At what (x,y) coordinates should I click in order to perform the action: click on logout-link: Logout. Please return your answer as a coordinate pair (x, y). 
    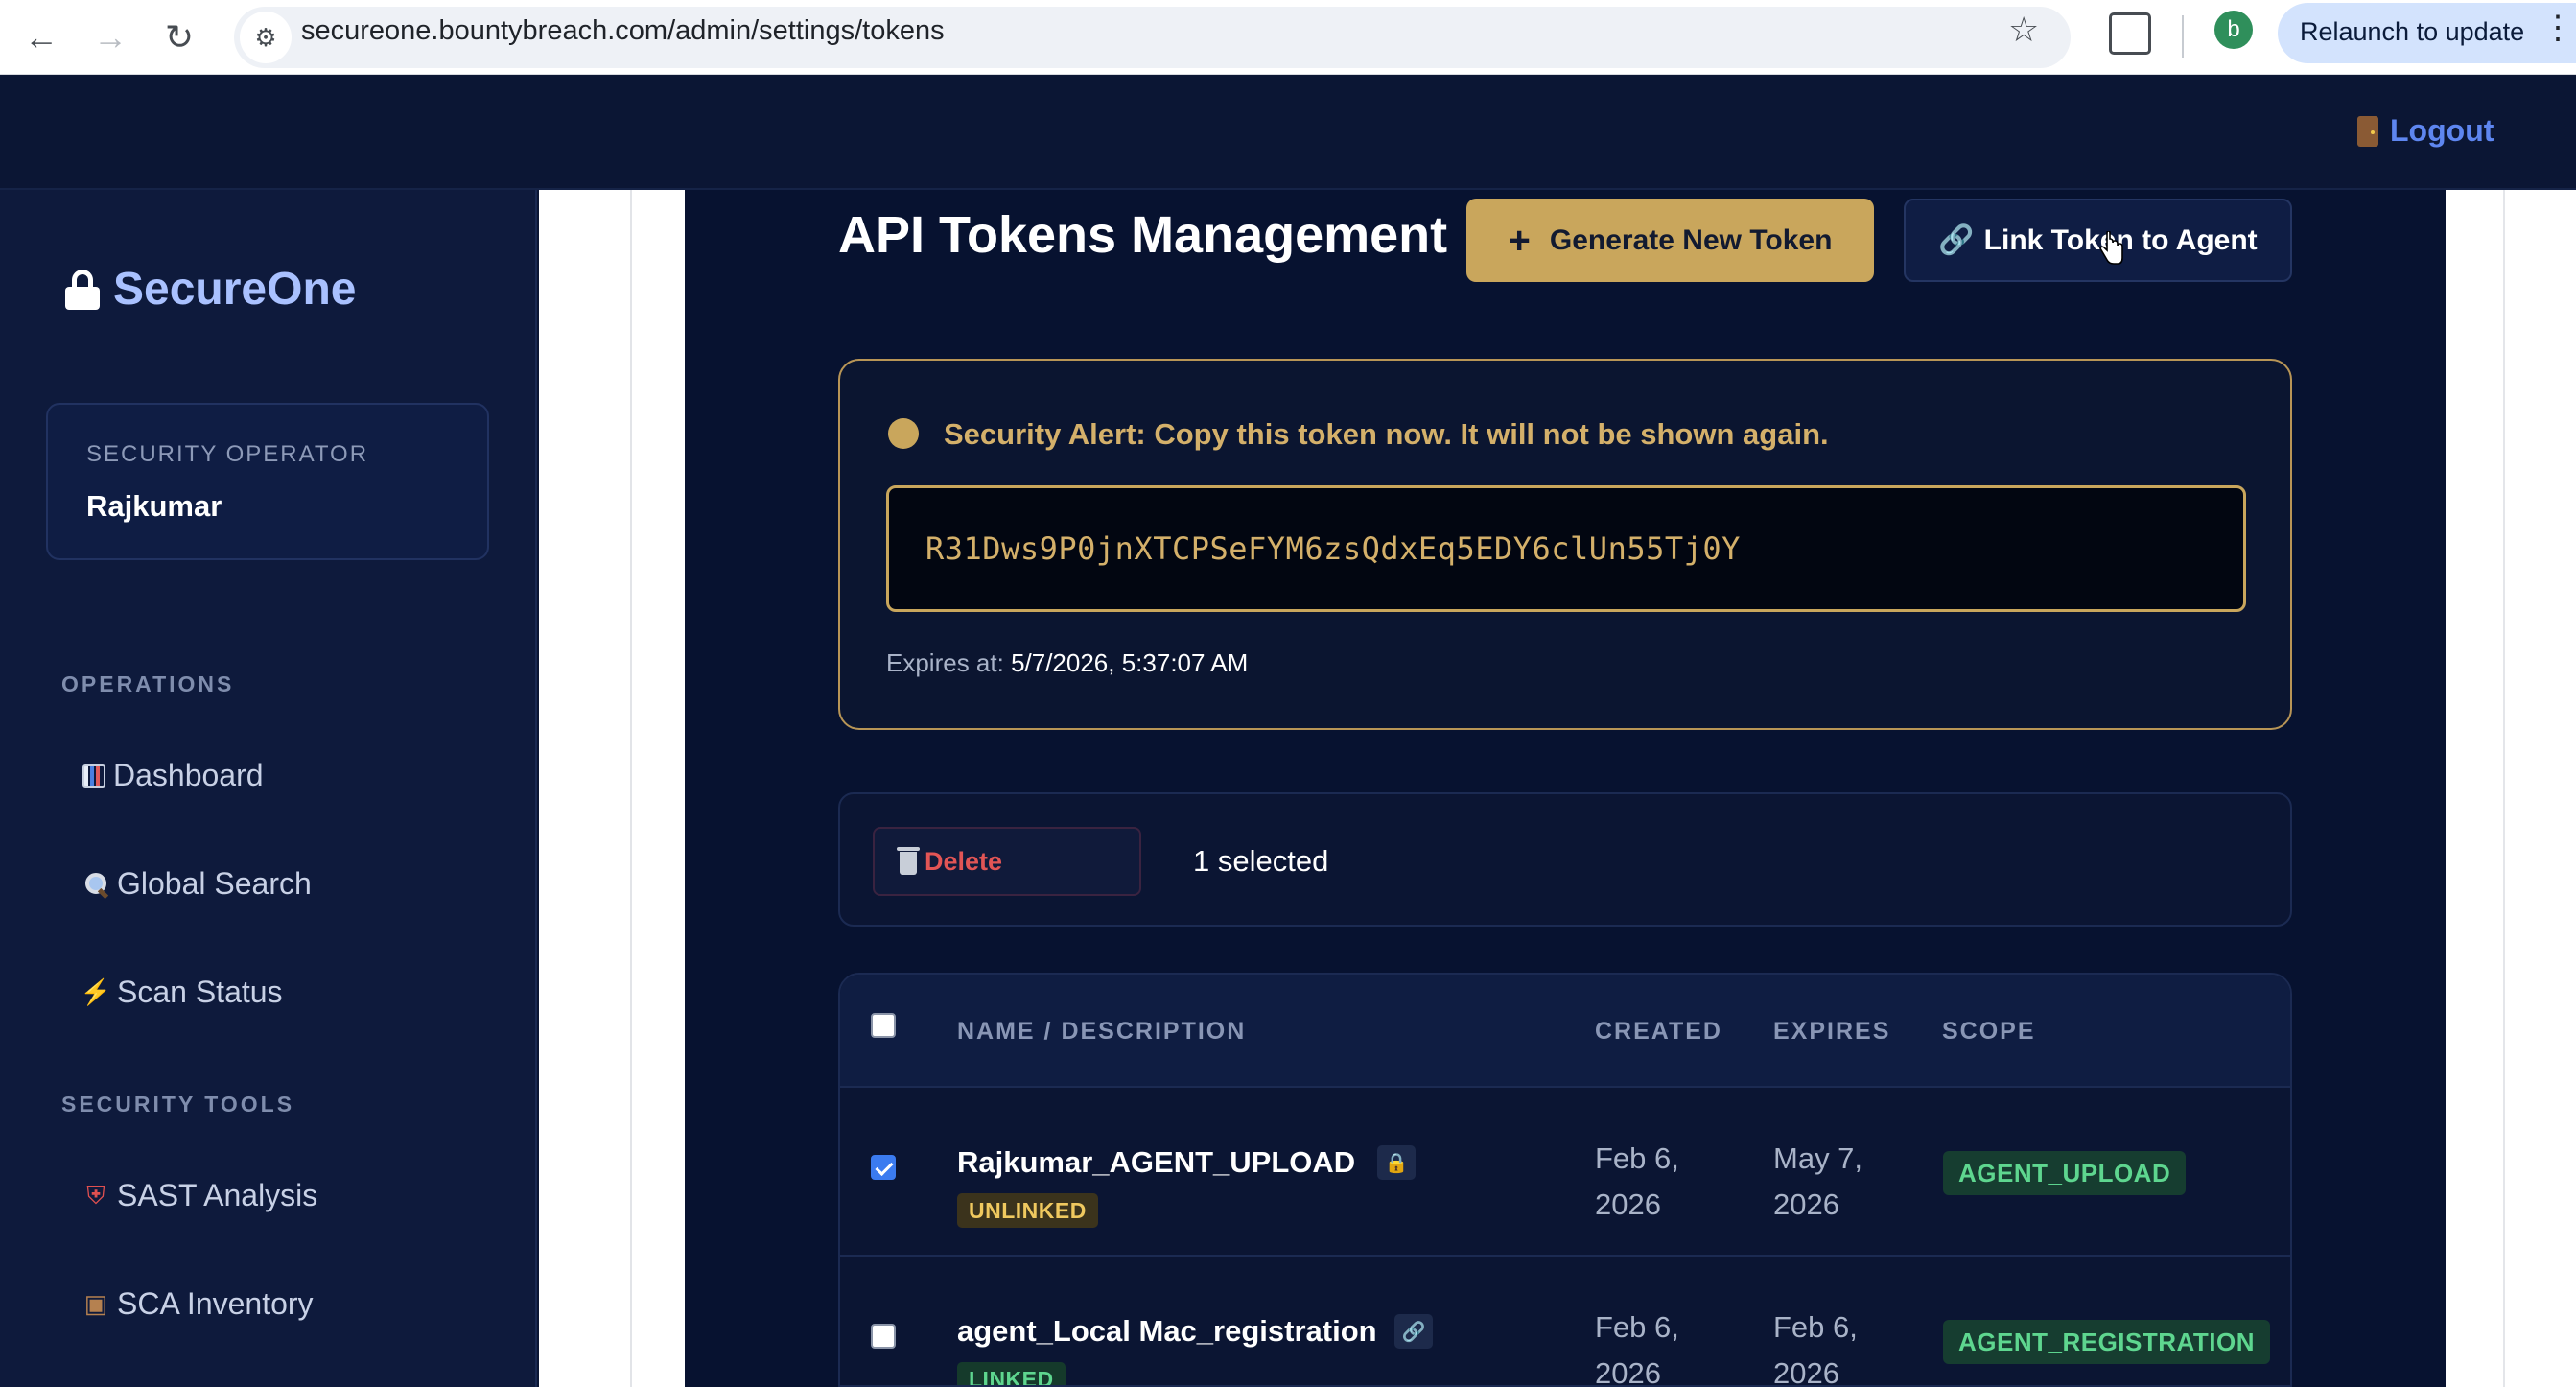
    Looking at the image, I should click on (2425, 131).